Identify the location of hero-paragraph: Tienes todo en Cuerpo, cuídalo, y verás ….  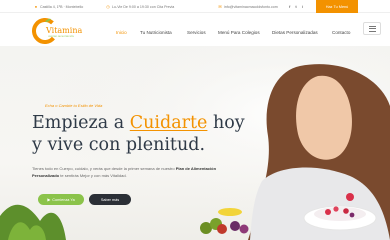
(127, 172).